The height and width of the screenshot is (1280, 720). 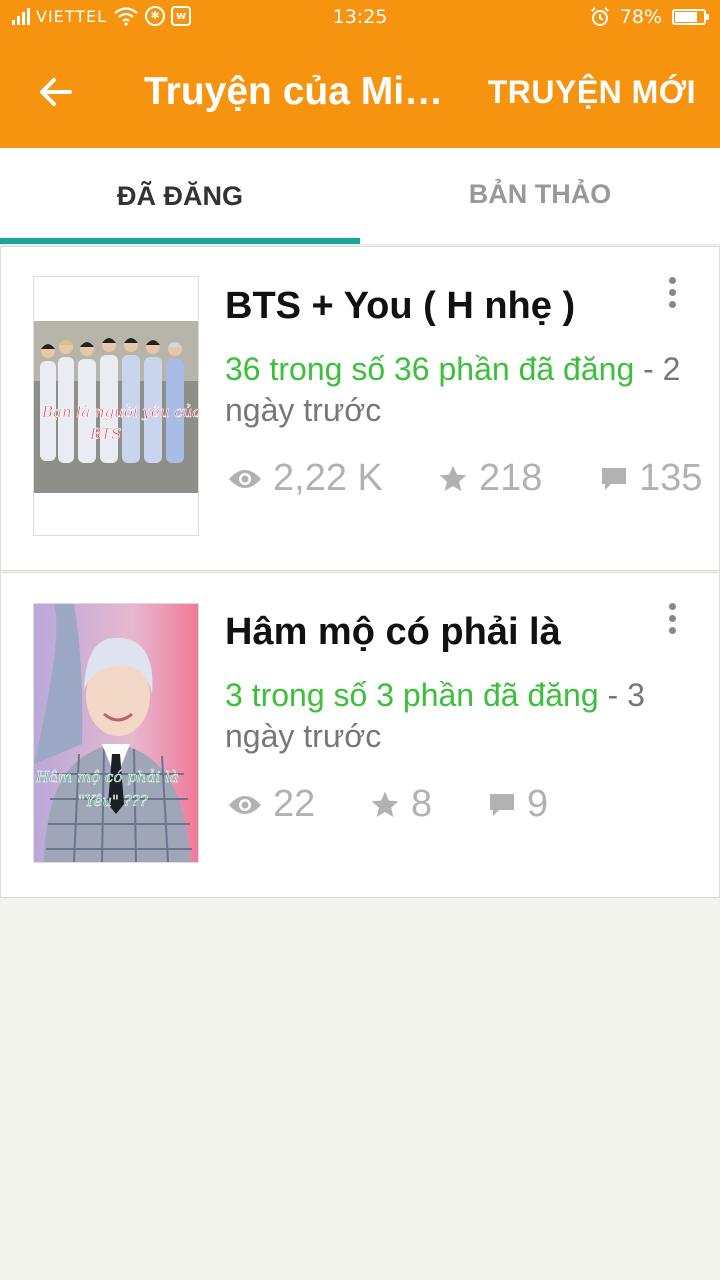 What do you see at coordinates (592, 92) in the screenshot?
I see `new-story-button: TRUYỆN MỚI` at bounding box center [592, 92].